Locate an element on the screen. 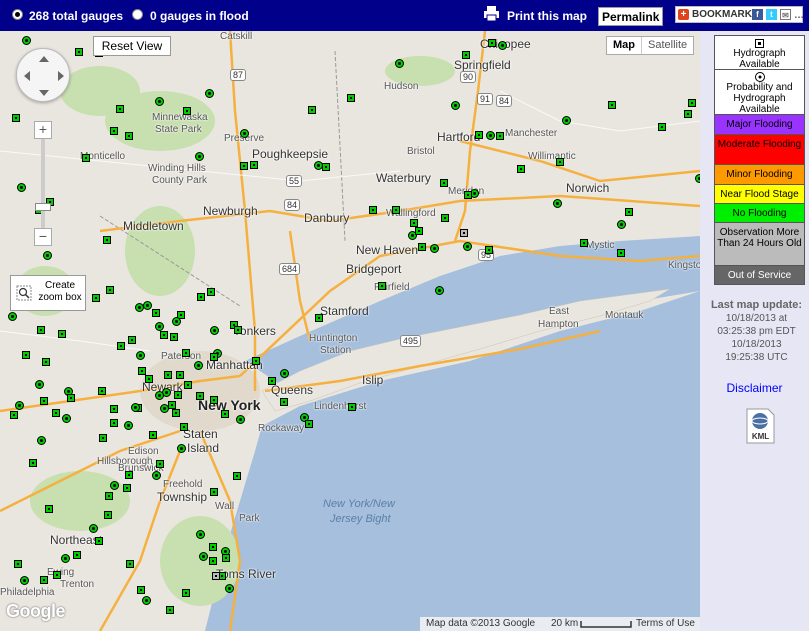  terms-link: Terms of Use is located at coordinates (665, 623).